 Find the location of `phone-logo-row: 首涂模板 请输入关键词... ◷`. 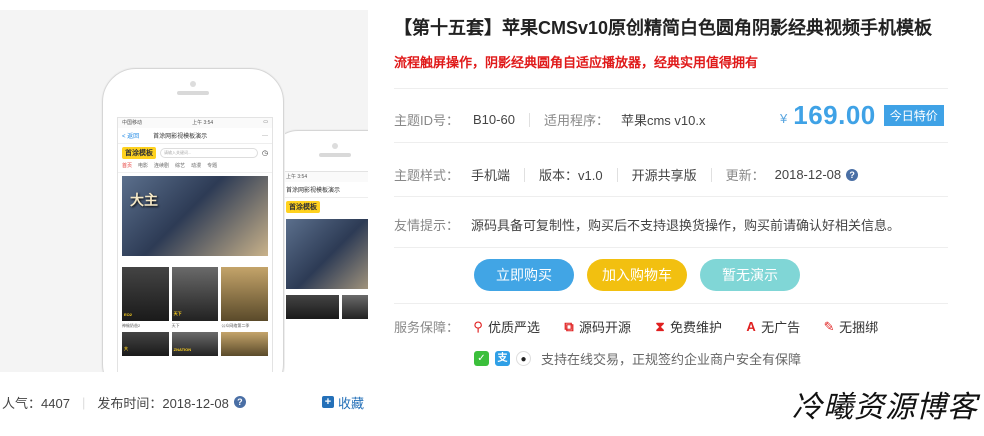

phone-logo-row: 首涂模板 请输入关键词... ◷ is located at coordinates (195, 153).